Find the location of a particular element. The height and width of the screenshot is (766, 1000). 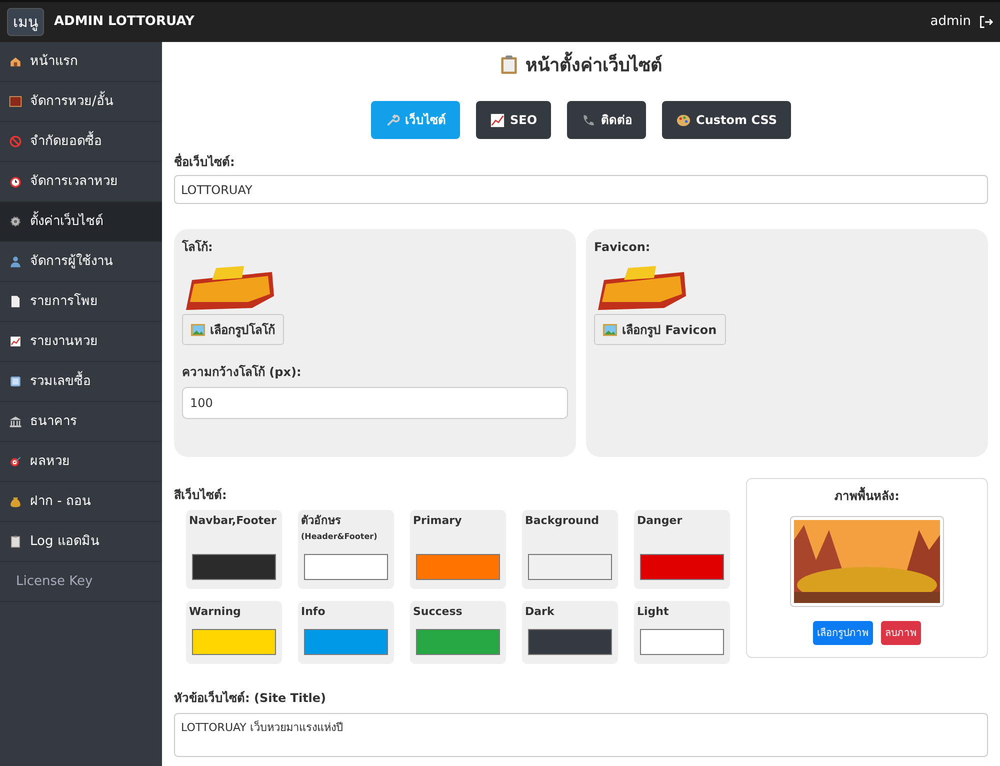

card-title: ภาพพื้นหลัง: is located at coordinates (867, 496).